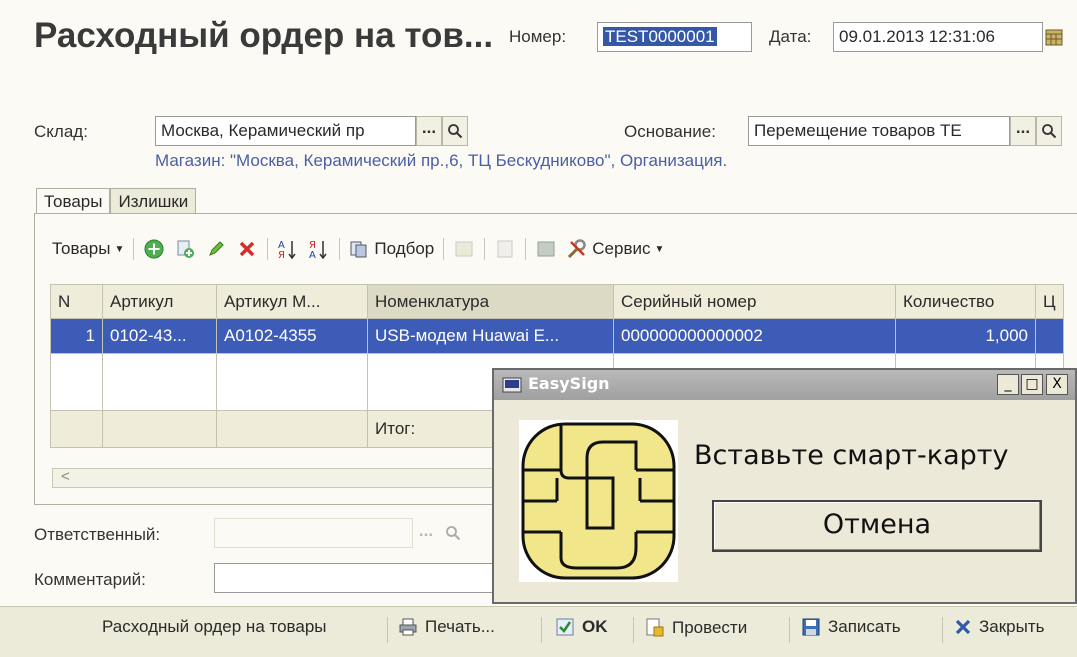 The height and width of the screenshot is (657, 1077). What do you see at coordinates (408, 627) in the screenshot?
I see `printer-icon` at bounding box center [408, 627].